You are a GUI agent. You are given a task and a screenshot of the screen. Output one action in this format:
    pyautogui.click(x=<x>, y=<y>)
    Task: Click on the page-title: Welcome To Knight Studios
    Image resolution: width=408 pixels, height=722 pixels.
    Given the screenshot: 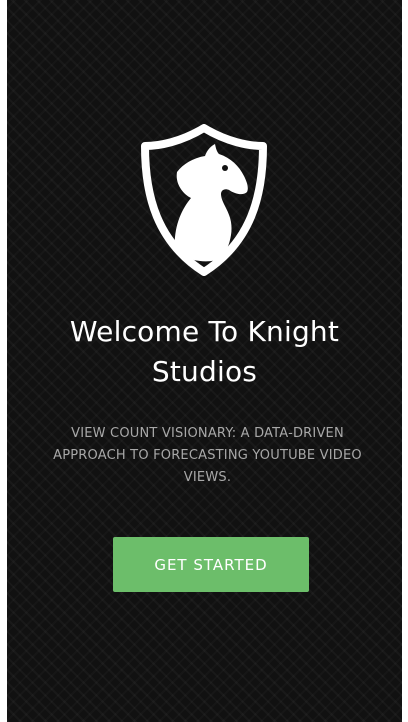 What is the action you would take?
    pyautogui.click(x=204, y=351)
    